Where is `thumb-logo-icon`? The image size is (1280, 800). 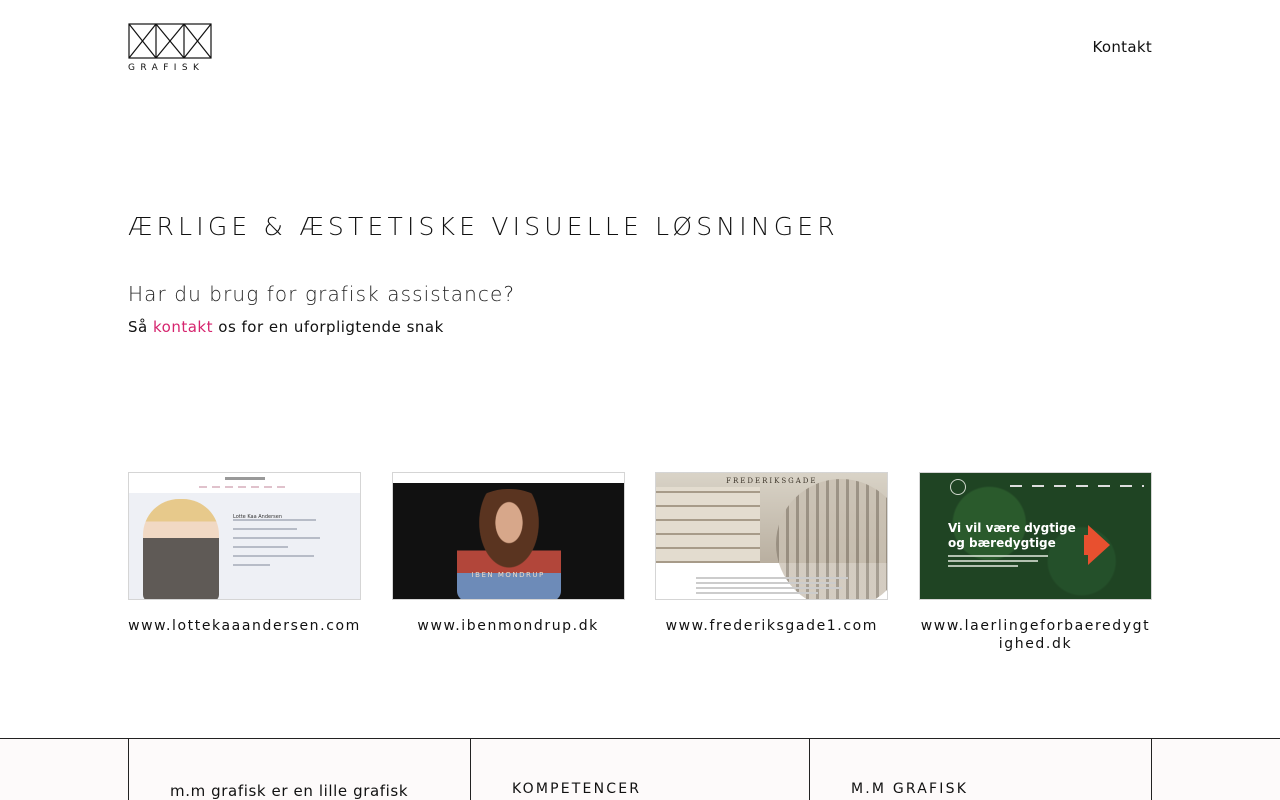
thumb-logo-icon is located at coordinates (957, 487).